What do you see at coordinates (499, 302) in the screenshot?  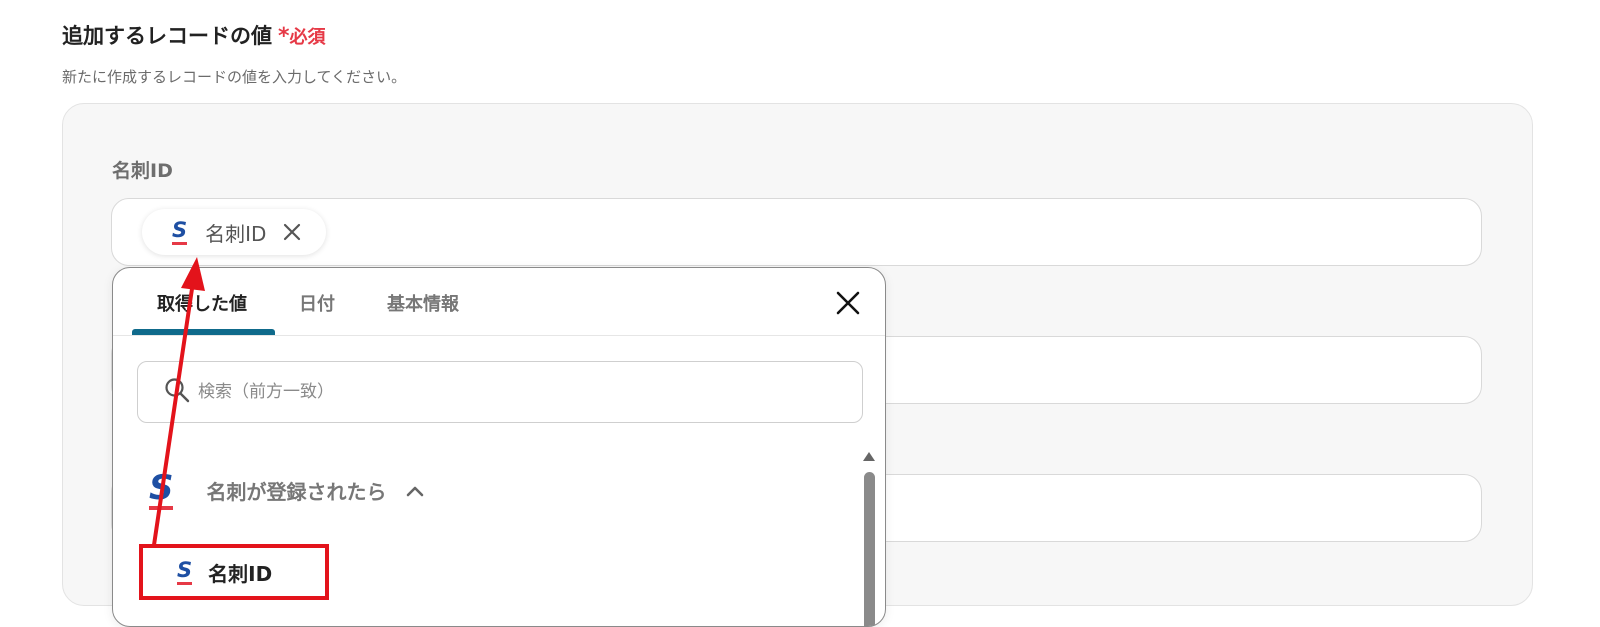 I see `popover-tabs: 取得した値 日付 基本情報` at bounding box center [499, 302].